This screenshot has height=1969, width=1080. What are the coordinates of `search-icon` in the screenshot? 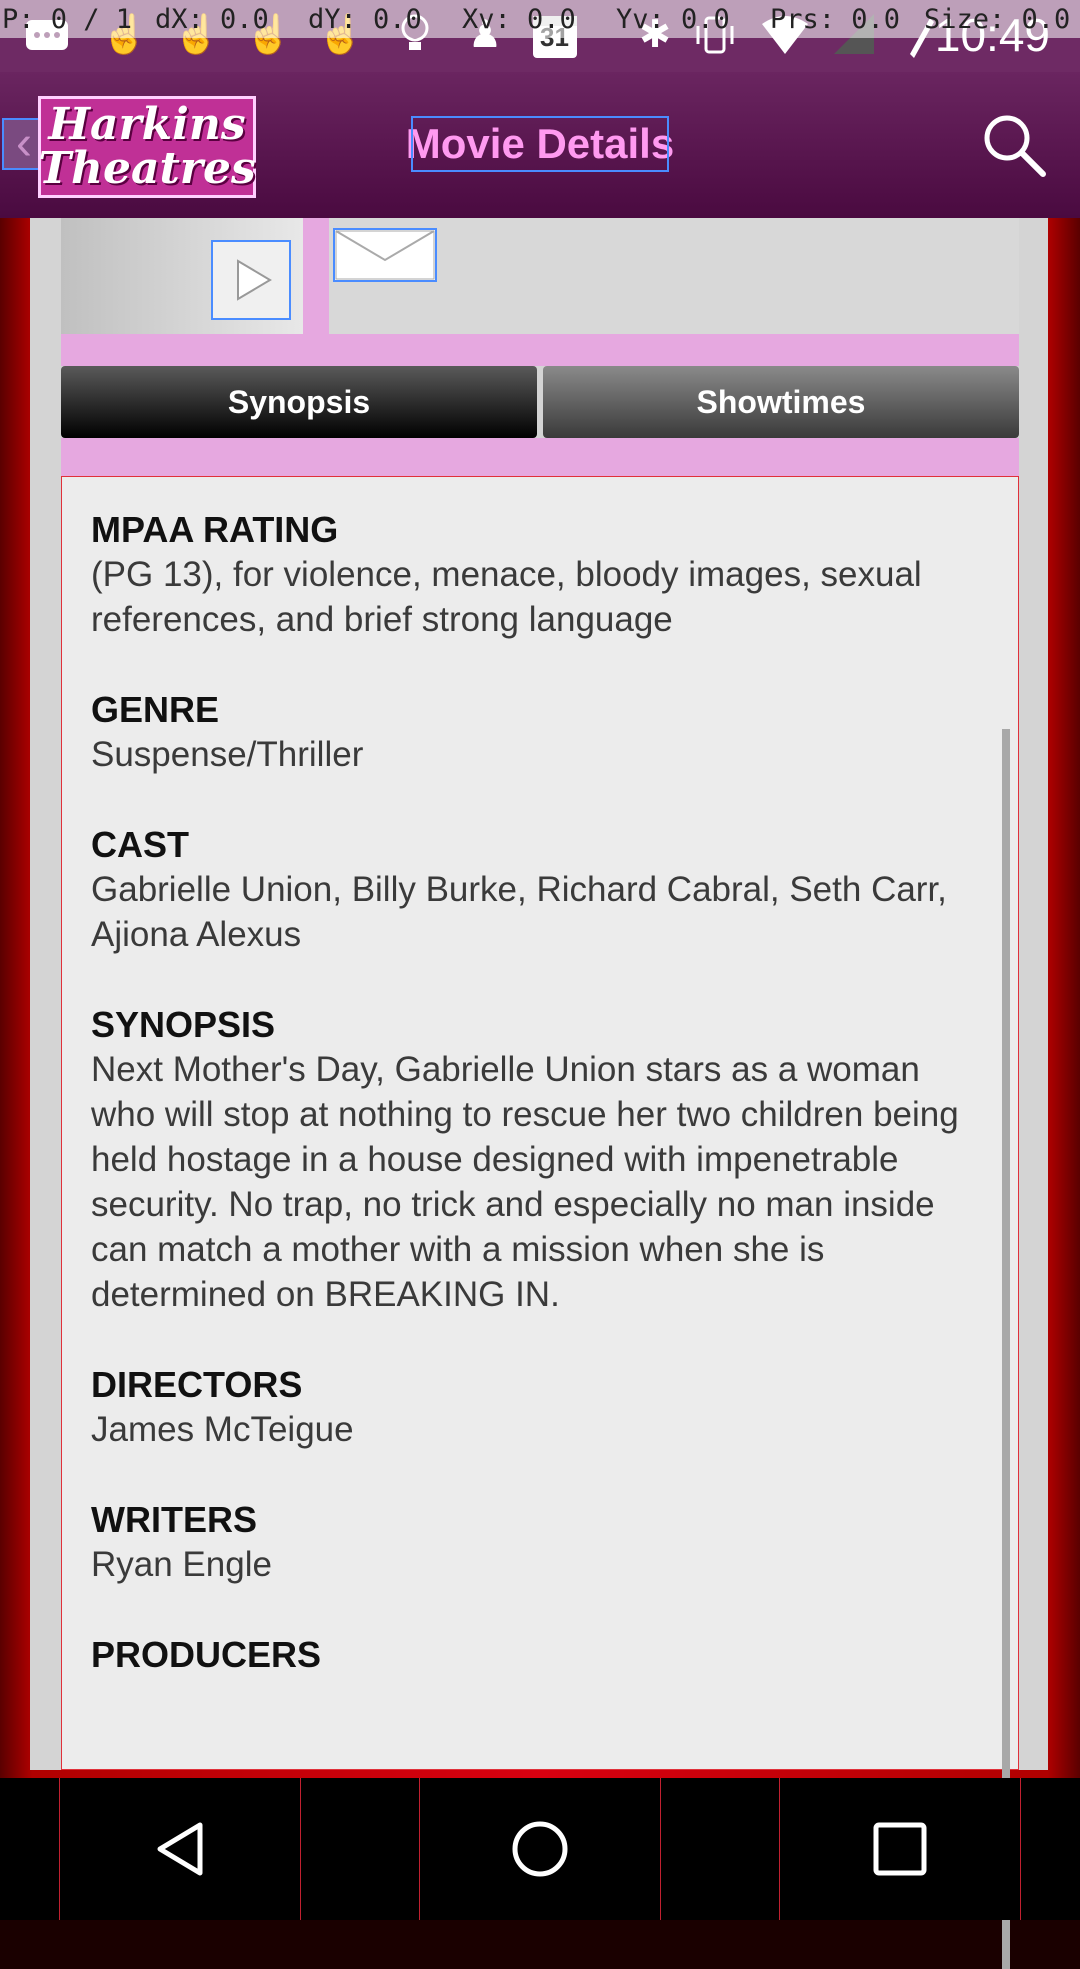 It's located at (1015, 146).